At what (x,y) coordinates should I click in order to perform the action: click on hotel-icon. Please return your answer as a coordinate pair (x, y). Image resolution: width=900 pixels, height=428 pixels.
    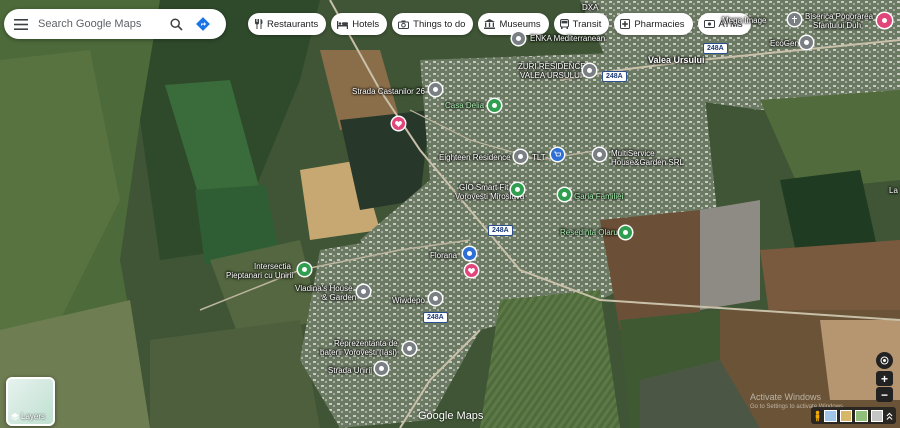
    Looking at the image, I should click on (343, 24).